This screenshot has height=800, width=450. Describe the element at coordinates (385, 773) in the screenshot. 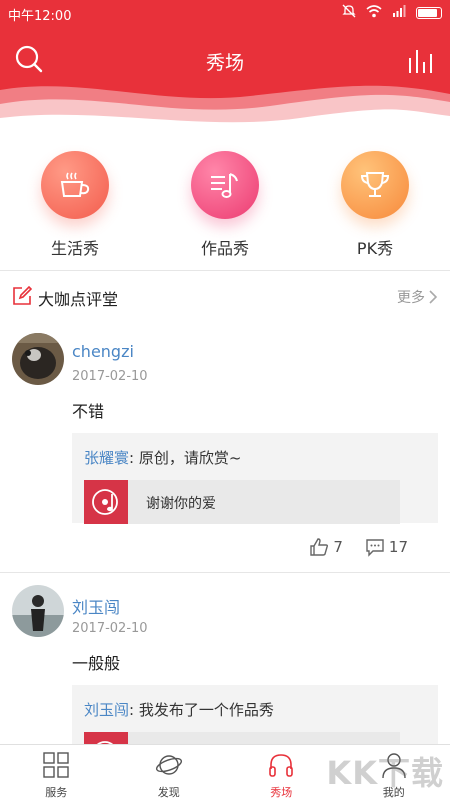

I see `watermark: KK下载` at that location.